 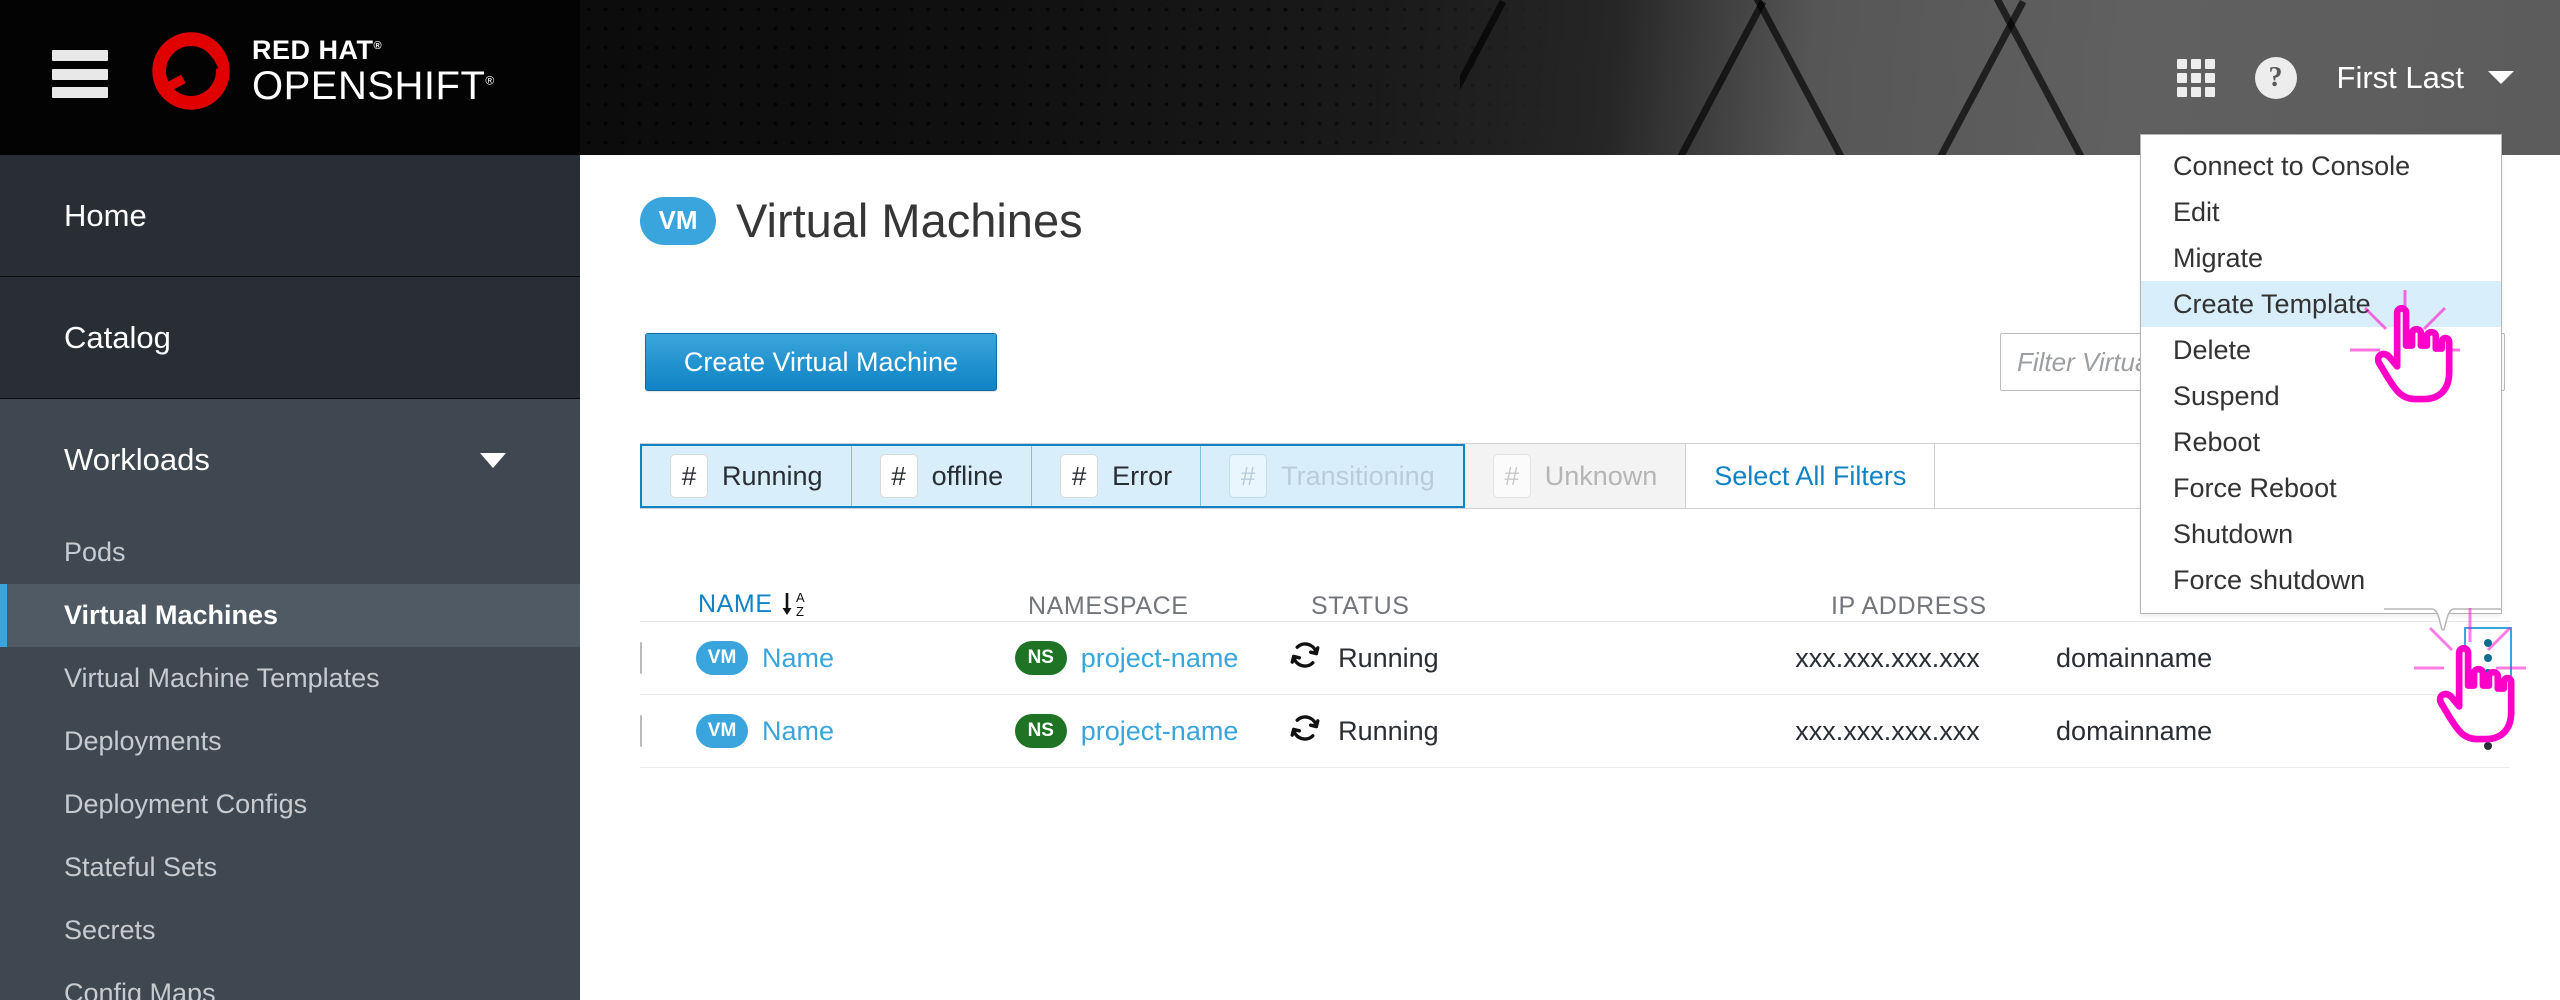 I want to click on column-header-label: NAME, so click(x=735, y=603).